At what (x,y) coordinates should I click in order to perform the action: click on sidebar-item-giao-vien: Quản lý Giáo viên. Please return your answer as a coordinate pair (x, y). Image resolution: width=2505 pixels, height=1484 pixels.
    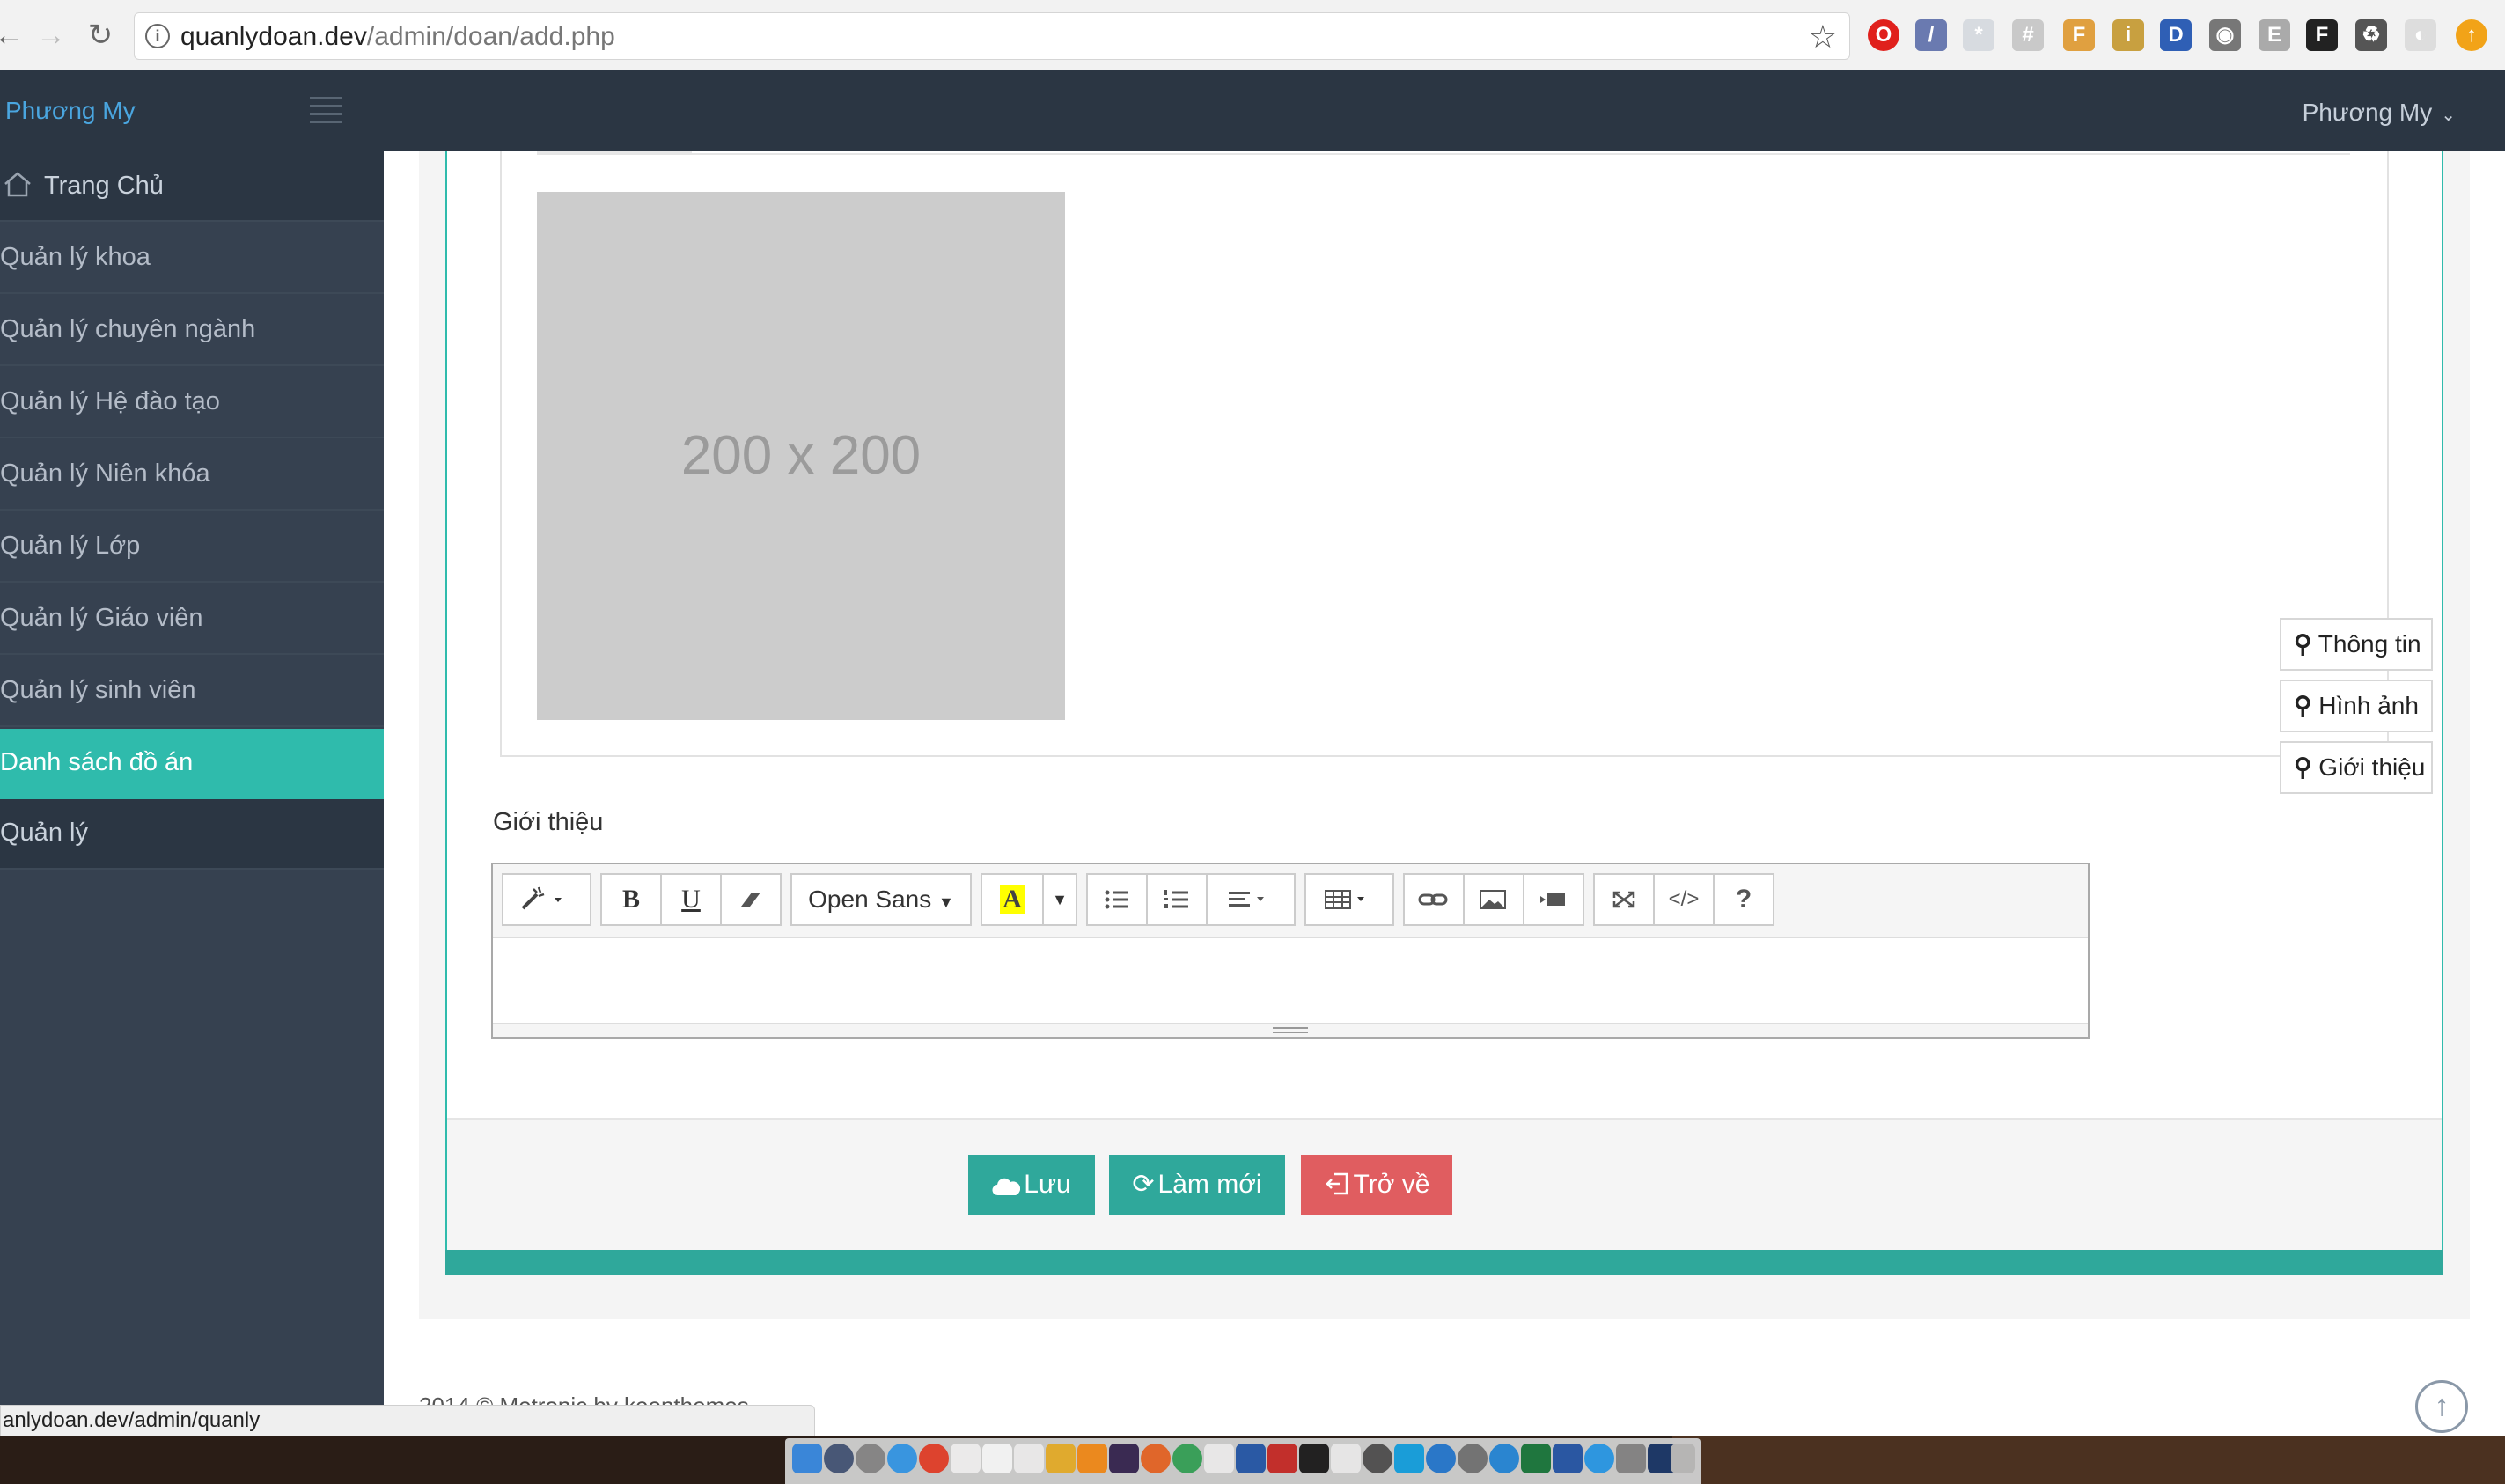
    Looking at the image, I should click on (192, 620).